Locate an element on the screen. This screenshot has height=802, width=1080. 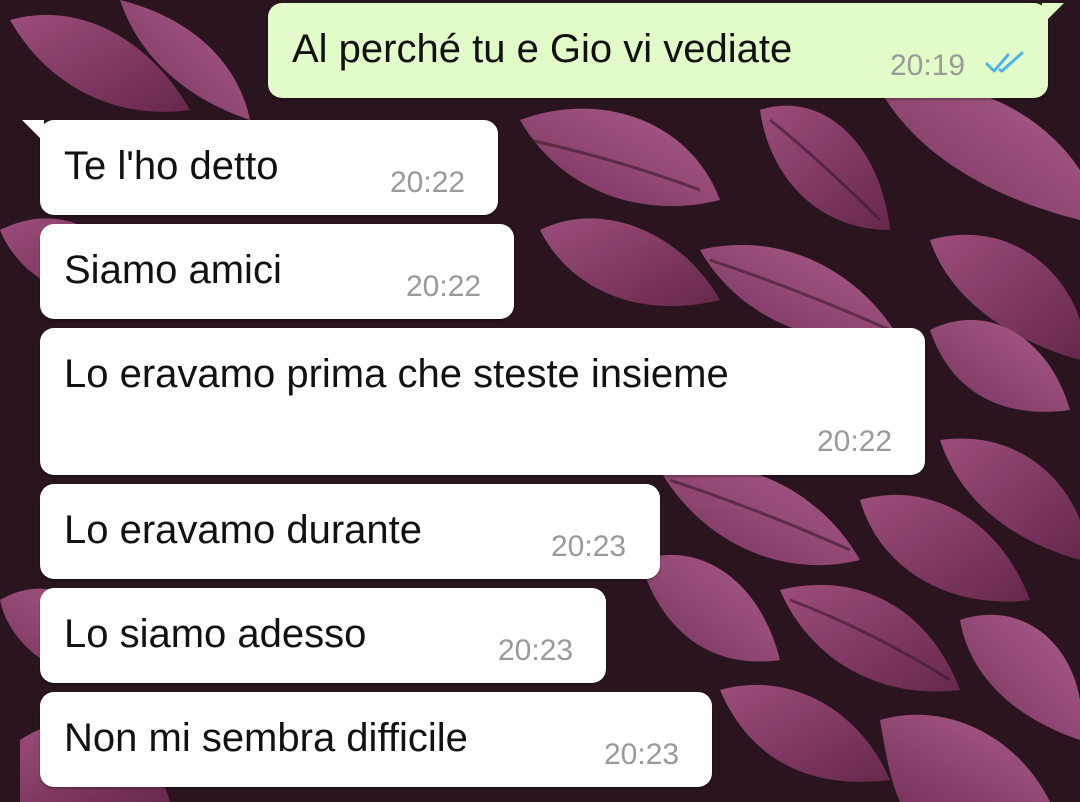
message-bubble-received: Te l'ho detto 20:22 is located at coordinates (260, 167).